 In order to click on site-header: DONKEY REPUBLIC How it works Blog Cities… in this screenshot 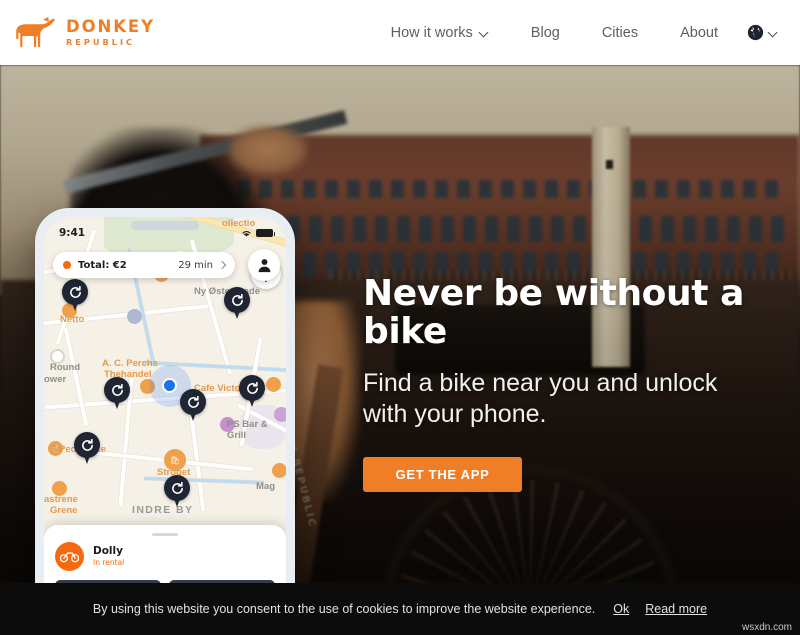, I will do `click(400, 32)`.